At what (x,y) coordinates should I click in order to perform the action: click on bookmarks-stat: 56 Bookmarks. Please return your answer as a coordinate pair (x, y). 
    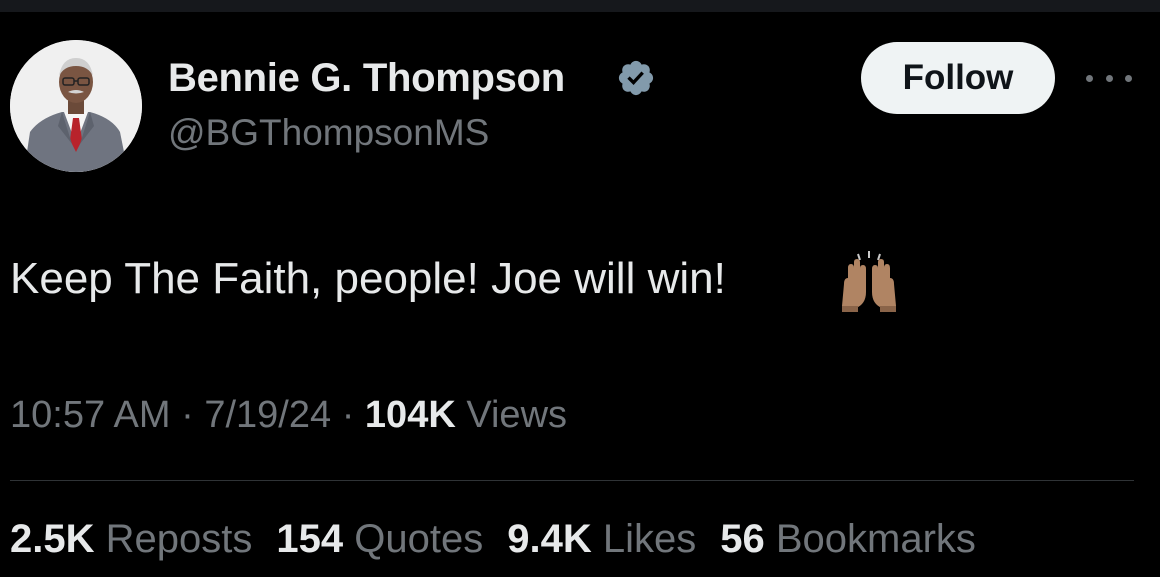
    Looking at the image, I should click on (848, 539).